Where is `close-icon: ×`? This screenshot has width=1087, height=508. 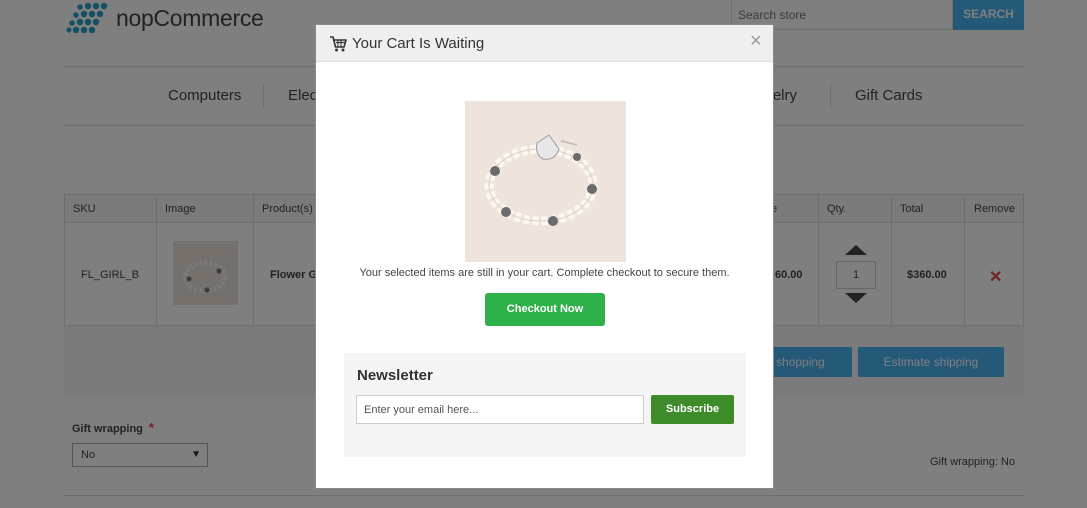
close-icon: × is located at coordinates (756, 41).